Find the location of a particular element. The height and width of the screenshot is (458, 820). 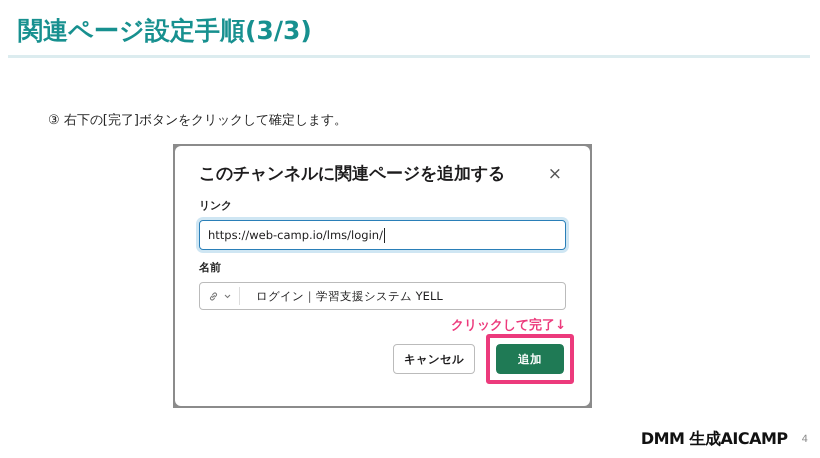

chevron-icon is located at coordinates (227, 296).